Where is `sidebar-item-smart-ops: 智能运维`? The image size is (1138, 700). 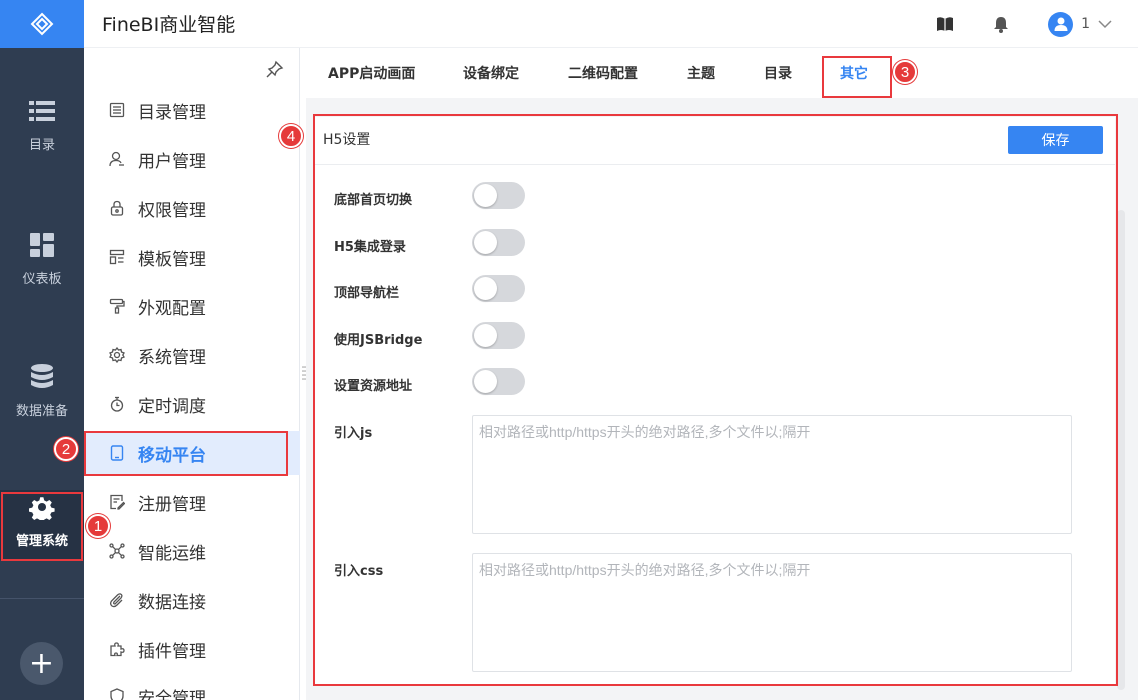
sidebar-item-smart-ops: 智能运维 is located at coordinates (192, 551).